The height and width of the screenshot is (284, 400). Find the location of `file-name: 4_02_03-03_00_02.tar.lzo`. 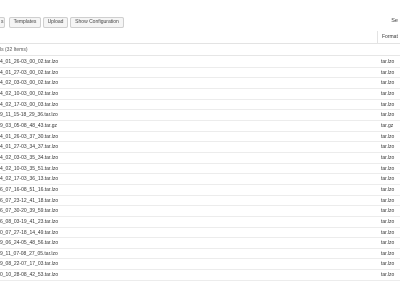

file-name: 4_02_03-03_00_02.tar.lzo is located at coordinates (29, 83).